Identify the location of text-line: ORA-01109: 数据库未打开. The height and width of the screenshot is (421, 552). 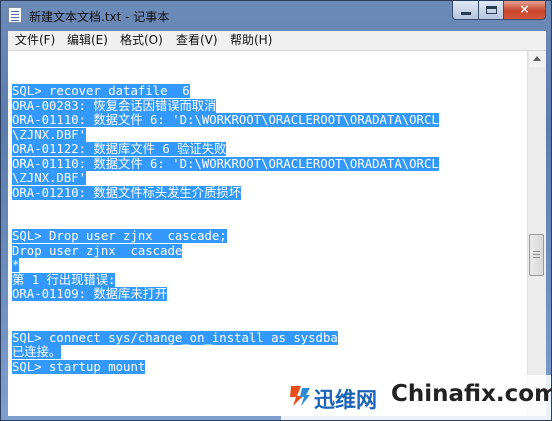
(267, 294).